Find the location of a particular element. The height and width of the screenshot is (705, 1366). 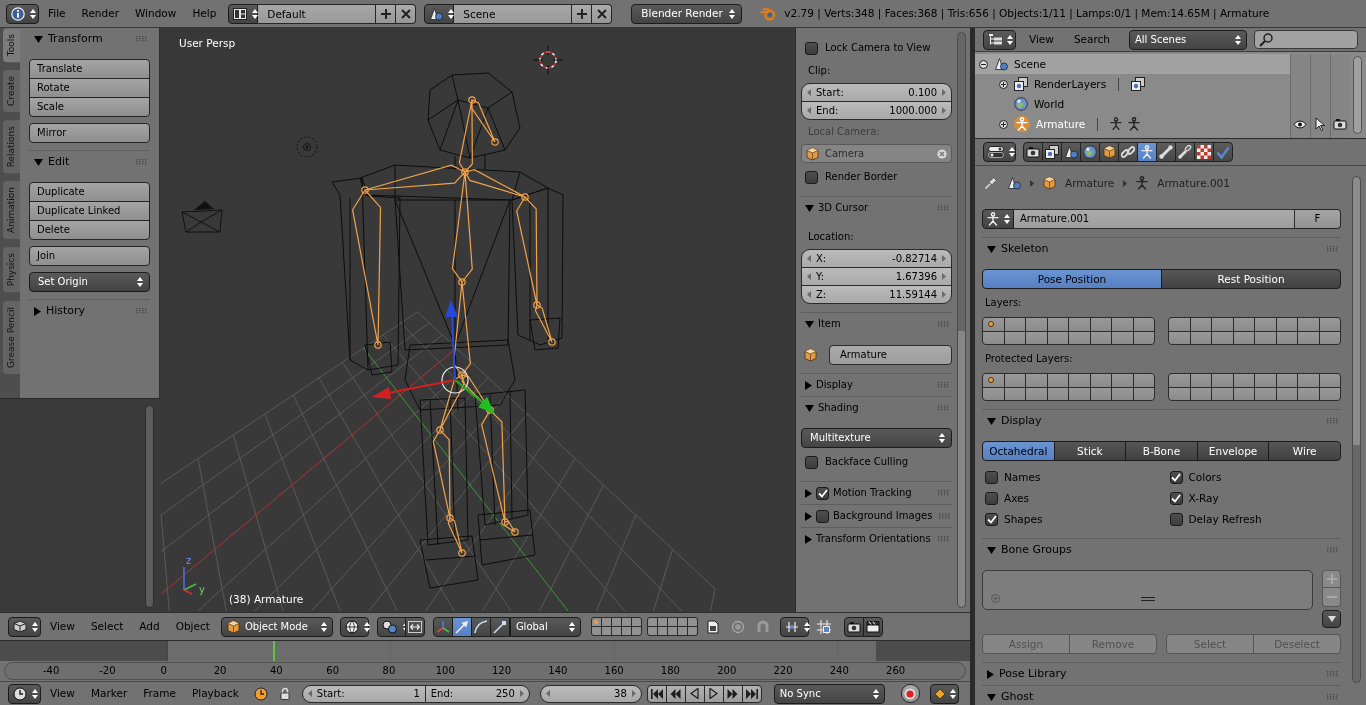

armature-bones is located at coordinates (453, 326).